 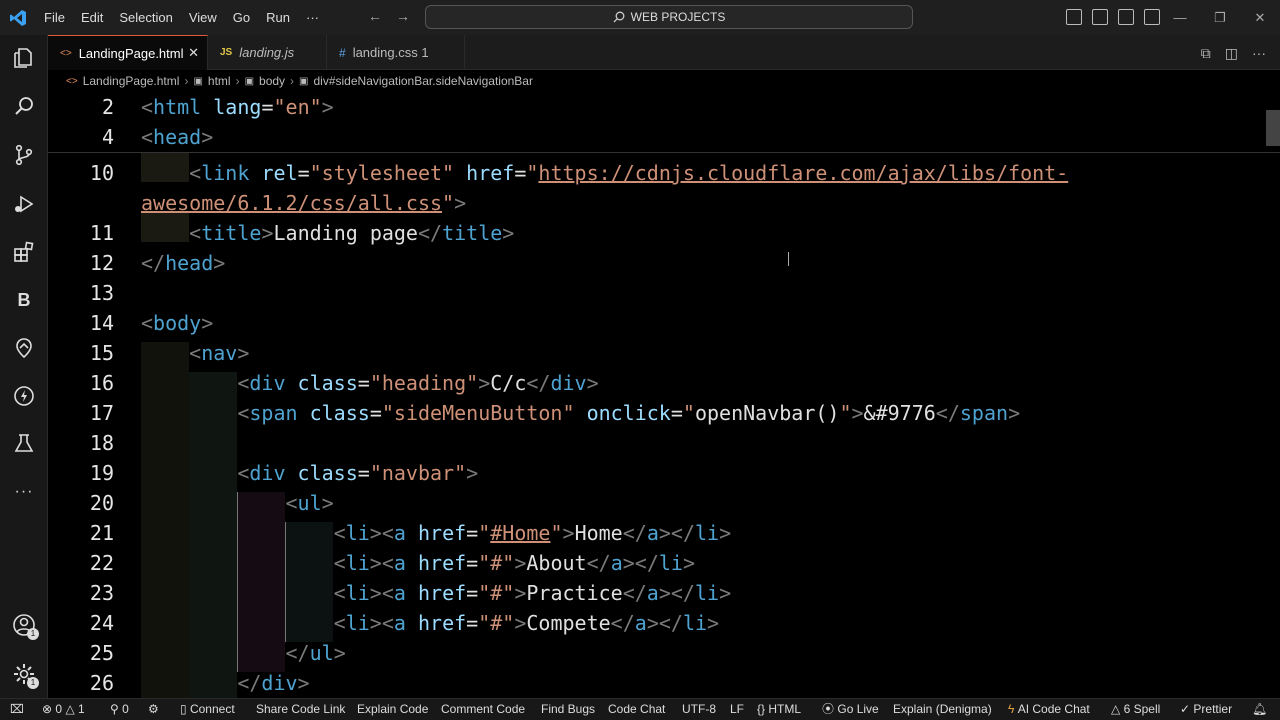 I want to click on code-line: 16 <div class="heading">C/c</div>, so click(x=664, y=383).